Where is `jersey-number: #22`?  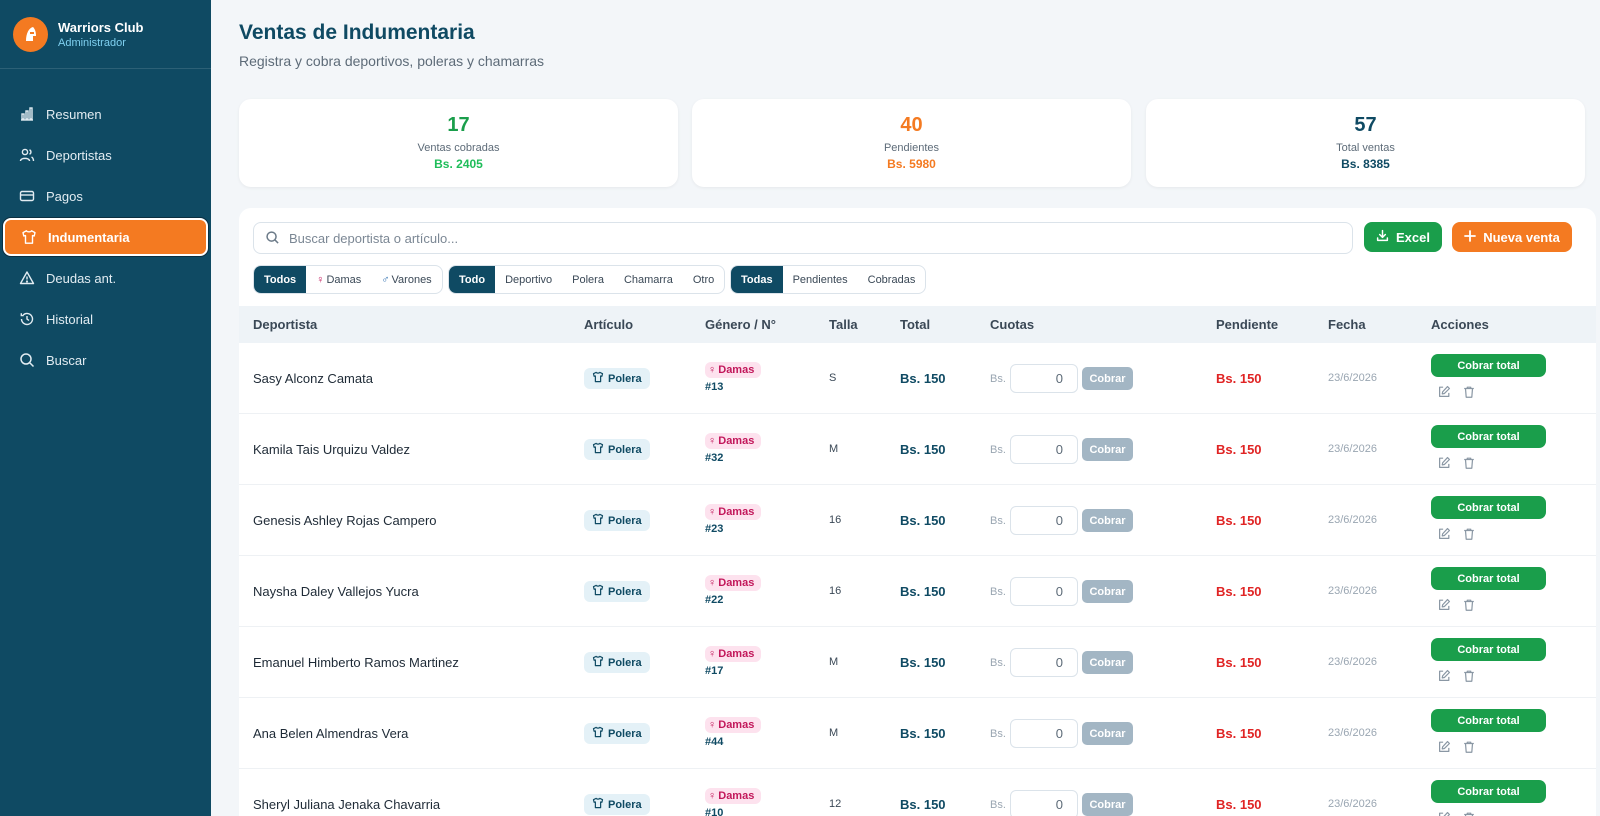 jersey-number: #22 is located at coordinates (714, 600).